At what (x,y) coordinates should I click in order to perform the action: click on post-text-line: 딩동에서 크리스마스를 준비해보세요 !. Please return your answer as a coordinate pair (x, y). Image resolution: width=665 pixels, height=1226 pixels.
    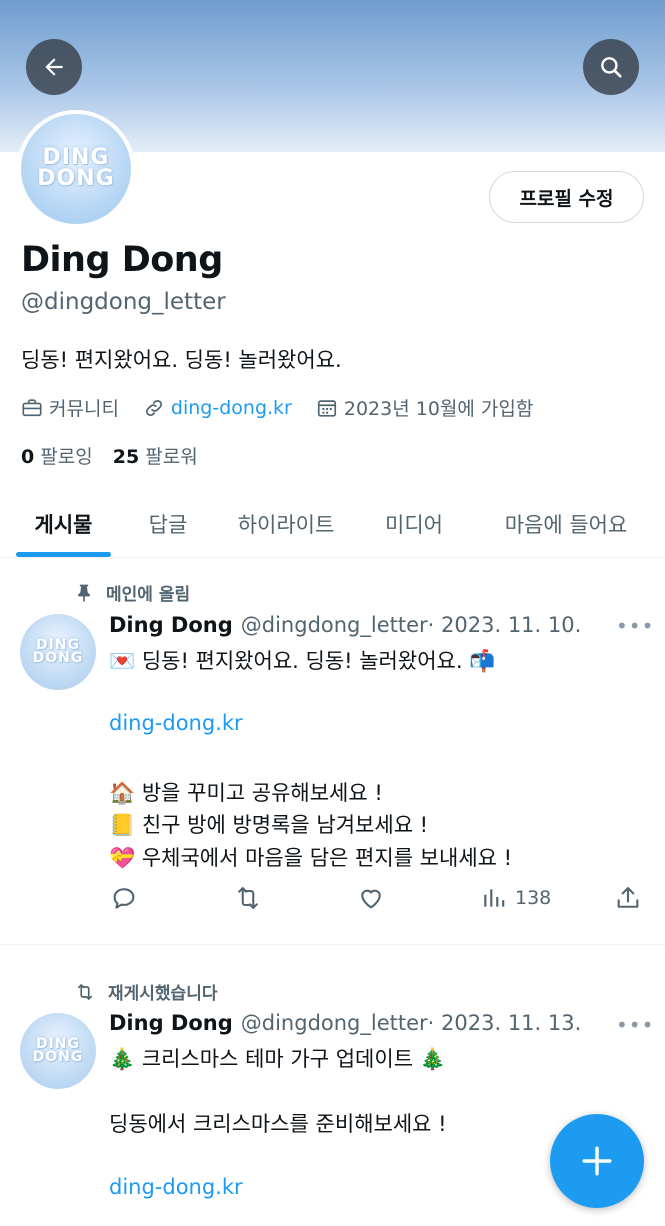
    Looking at the image, I should click on (278, 1124).